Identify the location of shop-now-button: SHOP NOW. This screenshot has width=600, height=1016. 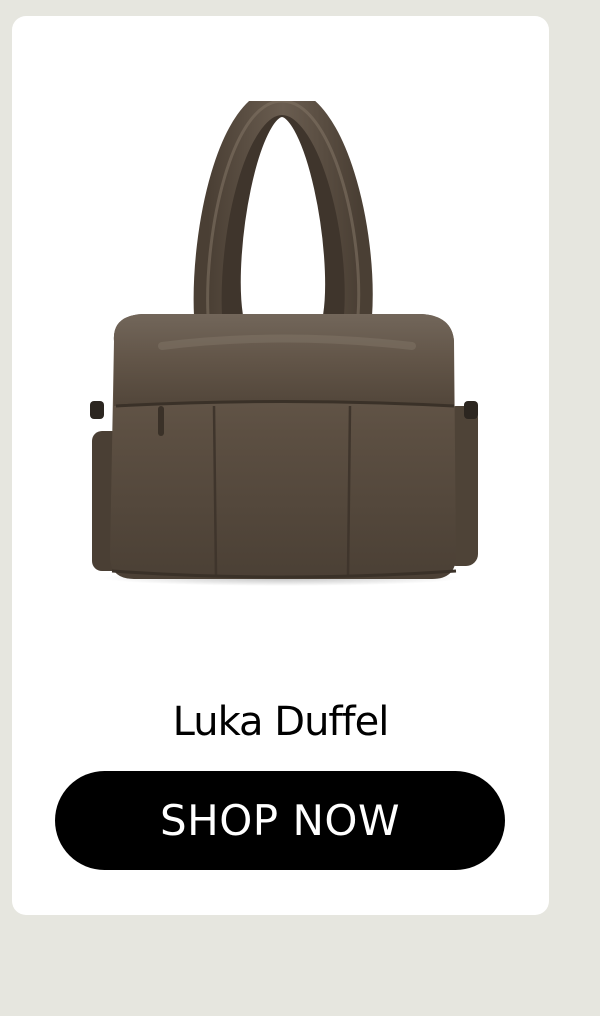
(280, 820).